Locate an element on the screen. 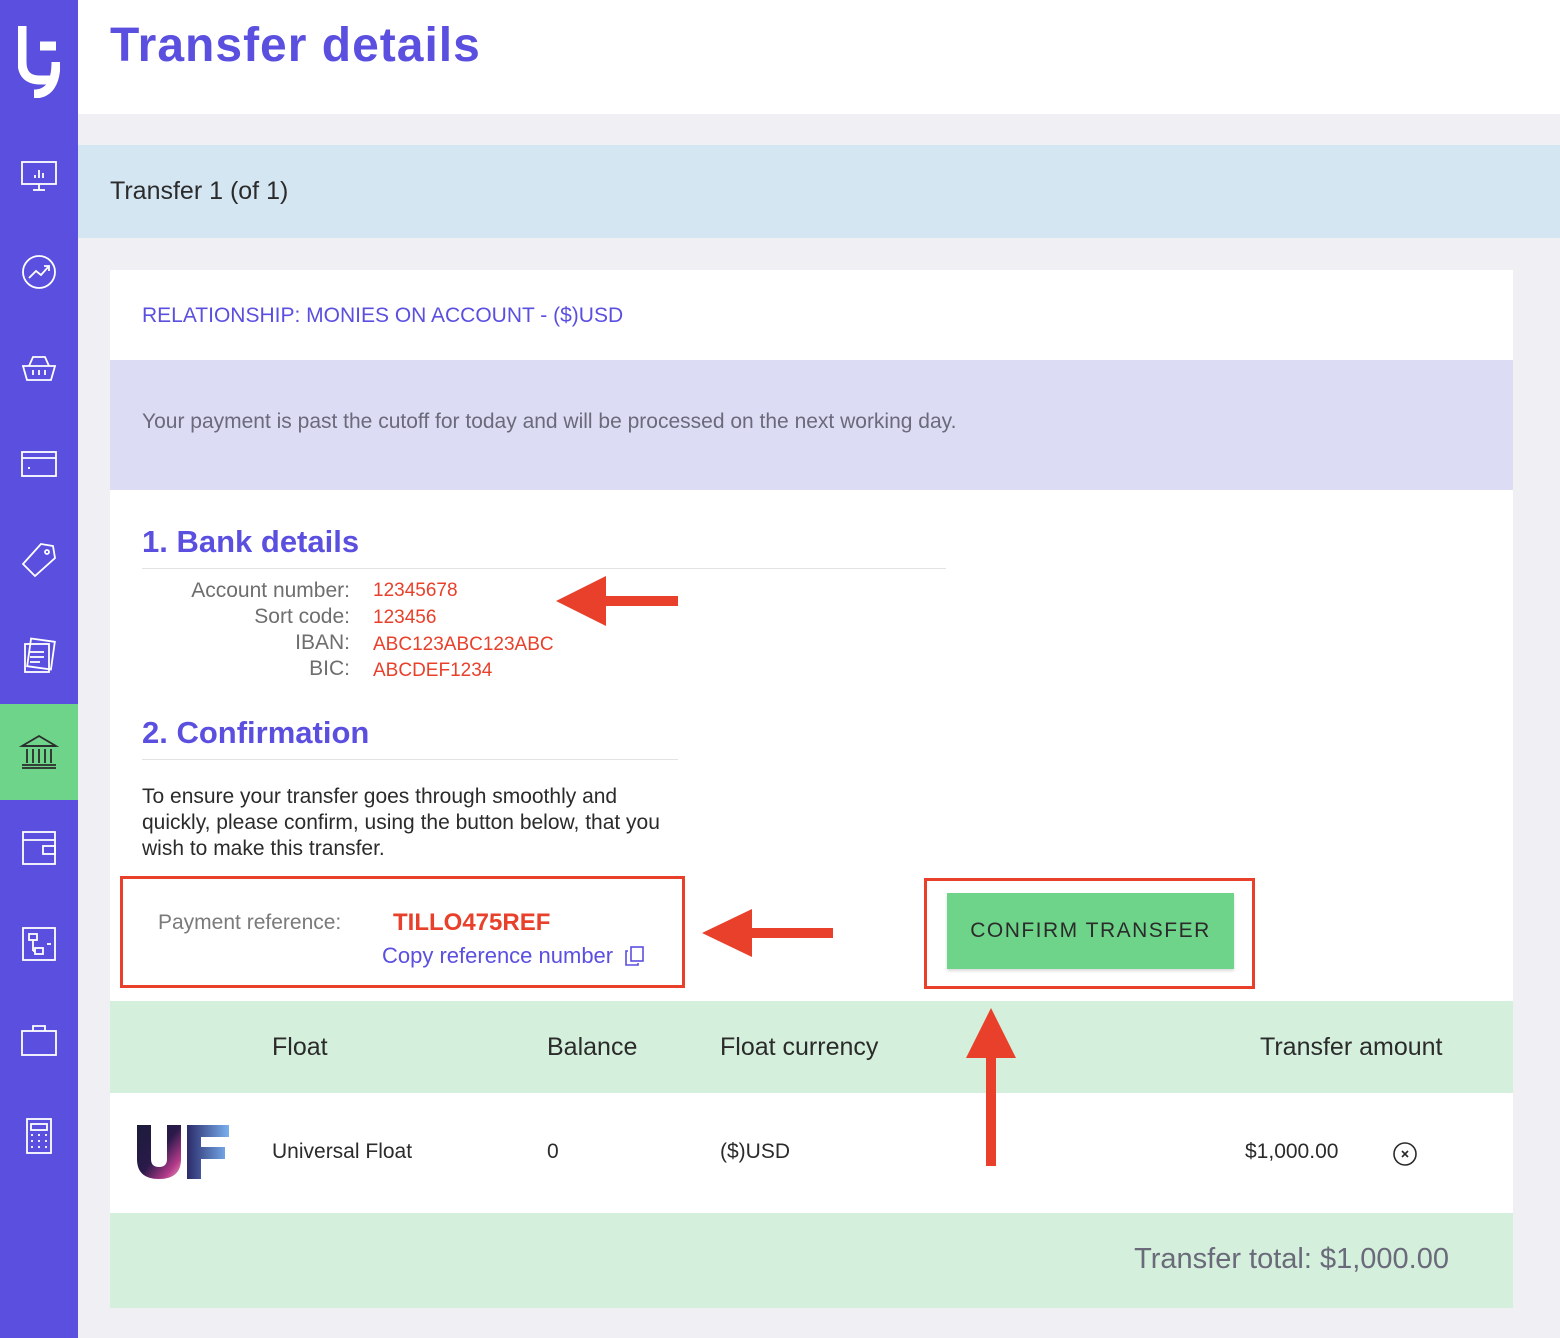 The height and width of the screenshot is (1338, 1560). confirm-button-highlight: CONFIRM TRANSFER is located at coordinates (1089, 933).